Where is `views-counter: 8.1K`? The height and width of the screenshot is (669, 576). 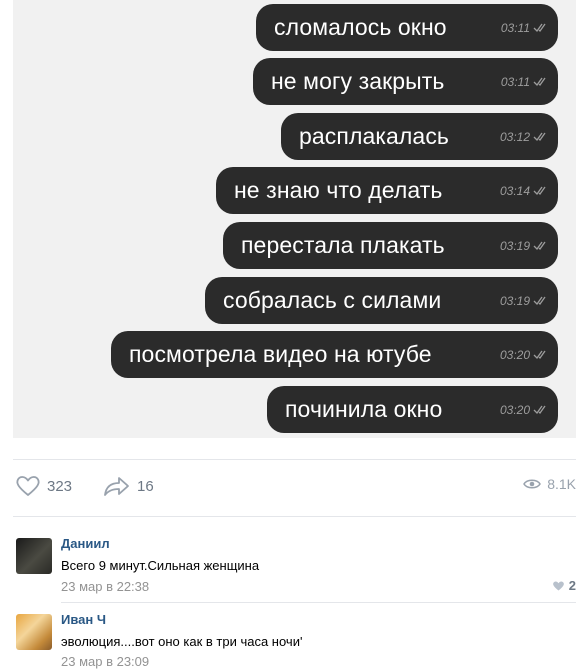 views-counter: 8.1K is located at coordinates (549, 484).